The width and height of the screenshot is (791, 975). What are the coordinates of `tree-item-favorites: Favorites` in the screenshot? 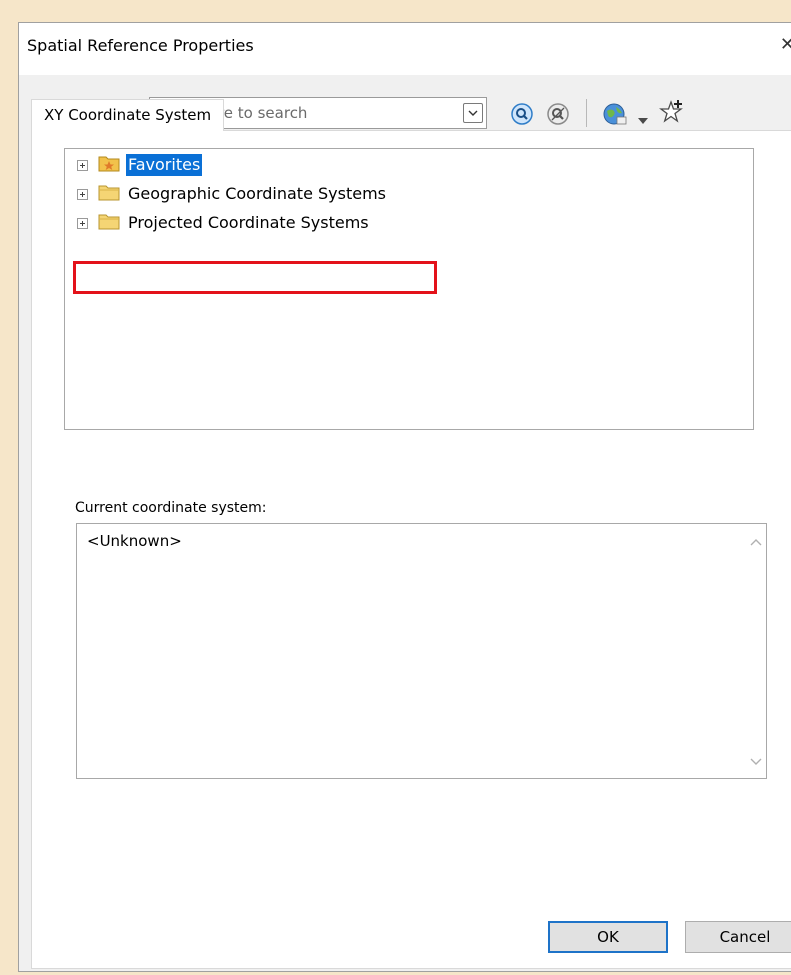 It's located at (140, 165).